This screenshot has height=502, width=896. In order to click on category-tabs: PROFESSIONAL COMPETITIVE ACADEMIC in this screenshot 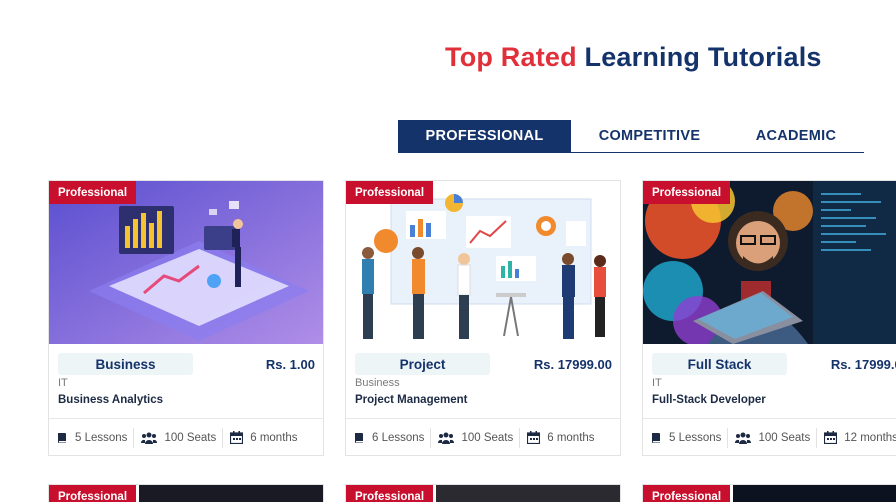, I will do `click(631, 136)`.